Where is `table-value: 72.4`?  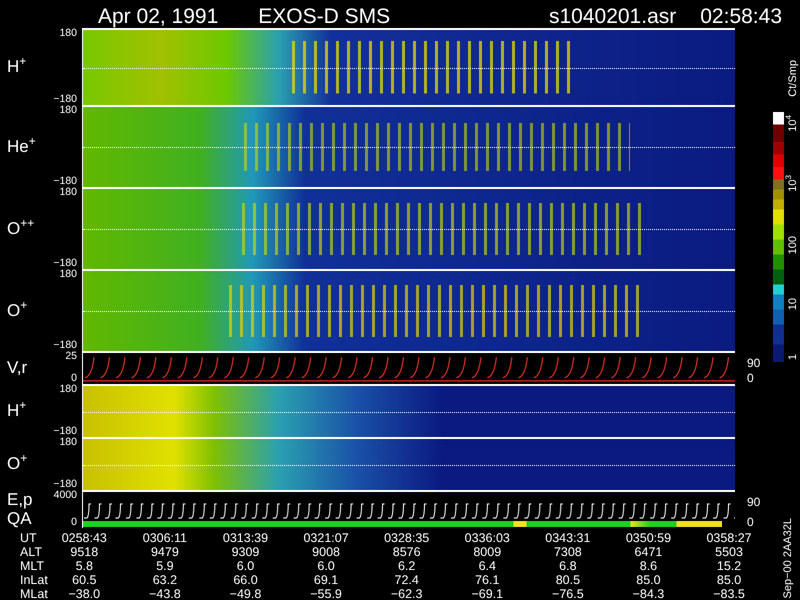
table-value: 72.4 is located at coordinates (406, 580).